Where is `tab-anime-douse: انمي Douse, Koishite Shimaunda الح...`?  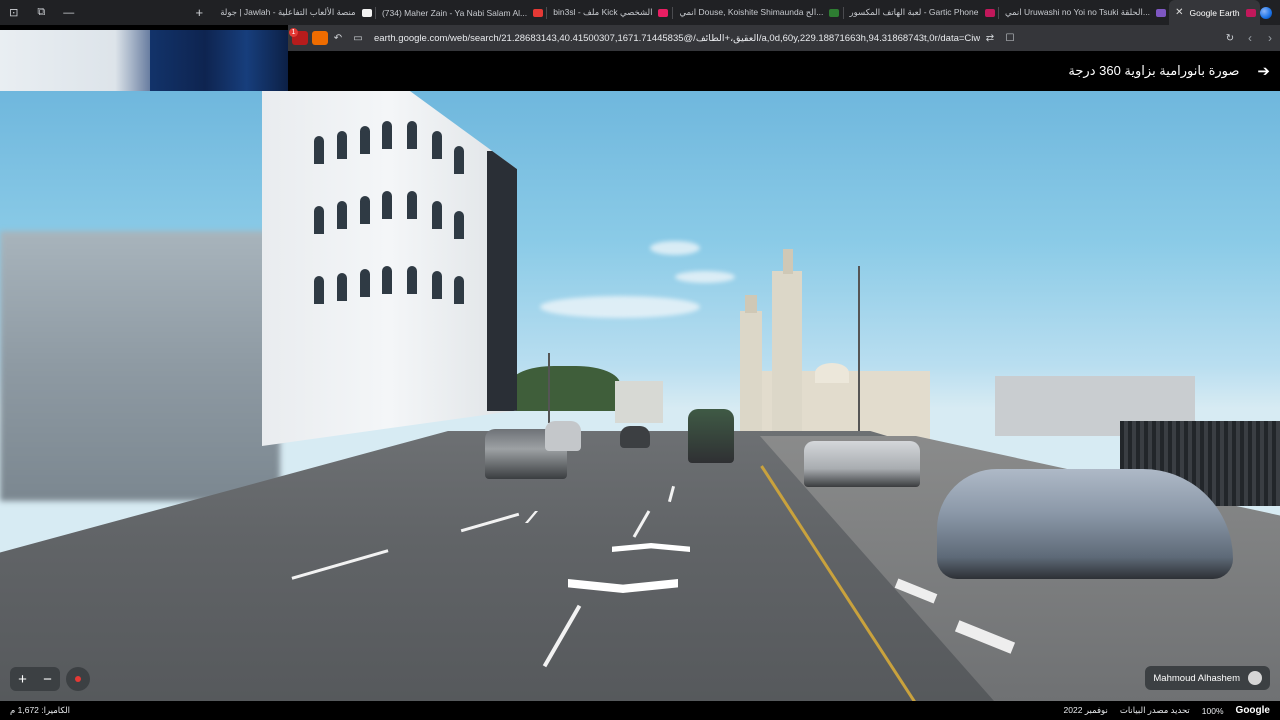 tab-anime-douse: انمي Douse, Koishite Shimaunda الح... is located at coordinates (757, 12).